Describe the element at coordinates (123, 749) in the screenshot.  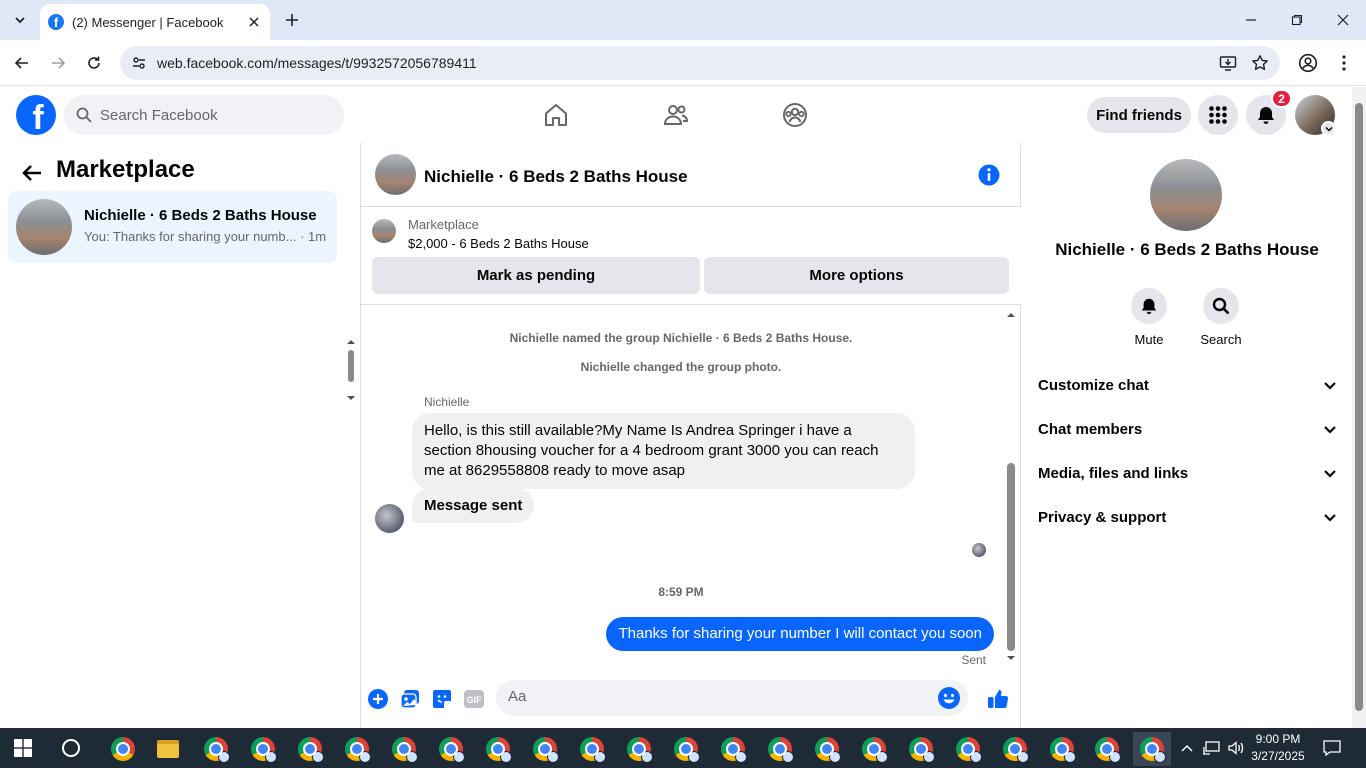
I see `taskbar-chrome-app` at that location.